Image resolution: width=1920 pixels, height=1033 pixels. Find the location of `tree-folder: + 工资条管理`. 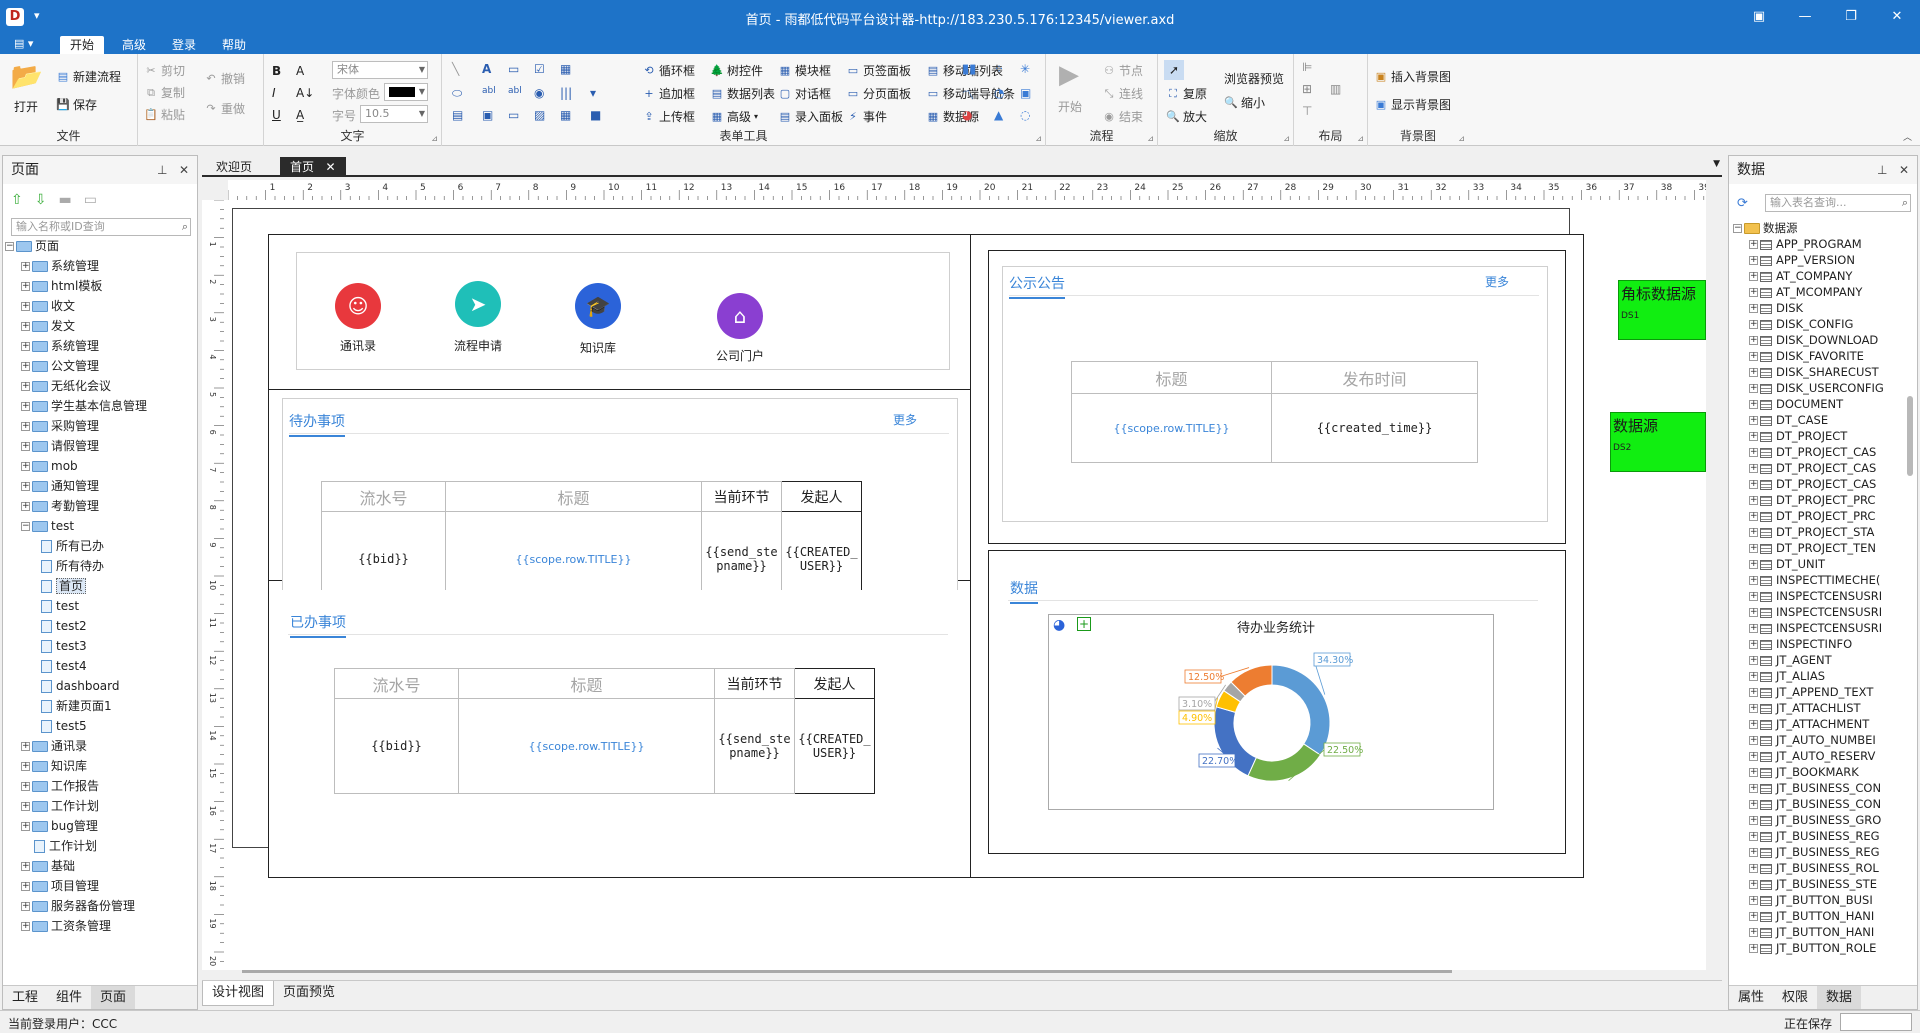

tree-folder: + 工资条管理 is located at coordinates (99, 926).